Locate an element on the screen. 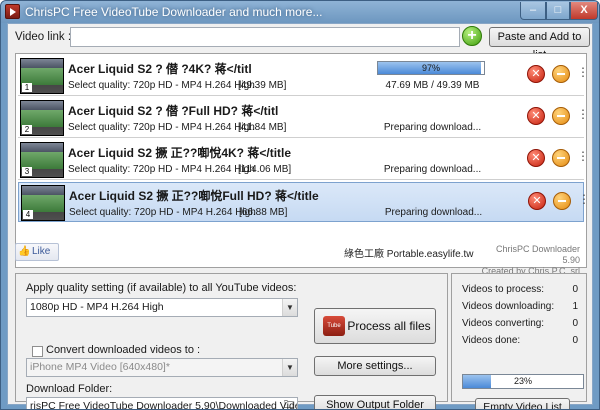  convert-format-dropdown: iPhone MP4 Video [640x480]* ▼ is located at coordinates (162, 367).